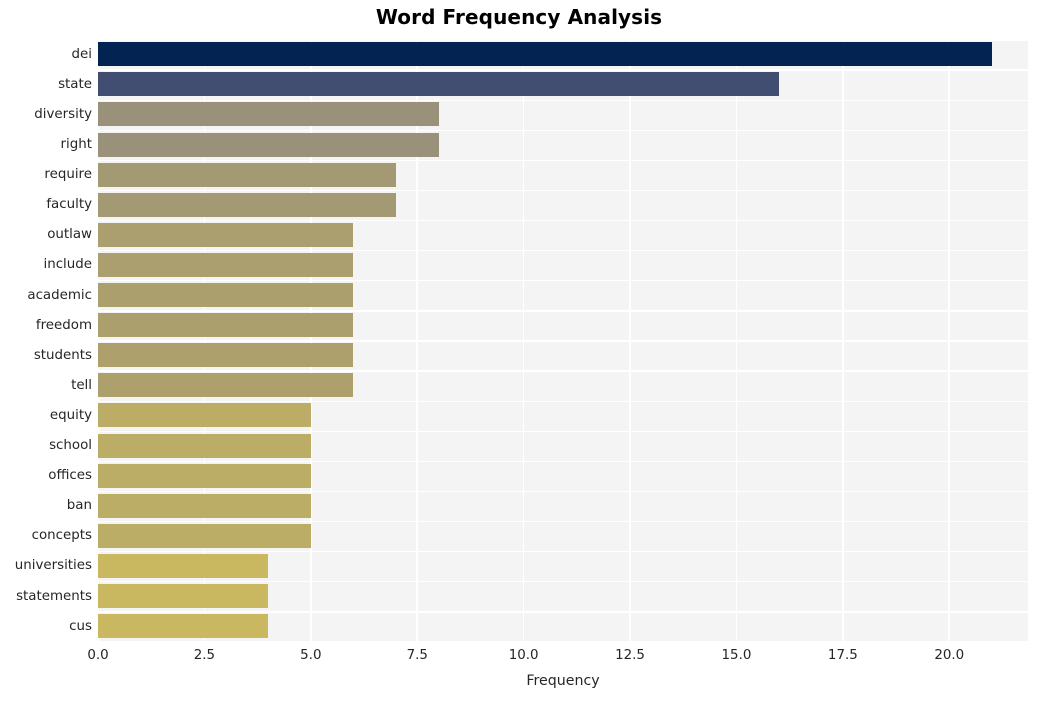 The height and width of the screenshot is (701, 1038). Describe the element at coordinates (81, 385) in the screenshot. I see `y-tick-label-tell: tell` at that location.